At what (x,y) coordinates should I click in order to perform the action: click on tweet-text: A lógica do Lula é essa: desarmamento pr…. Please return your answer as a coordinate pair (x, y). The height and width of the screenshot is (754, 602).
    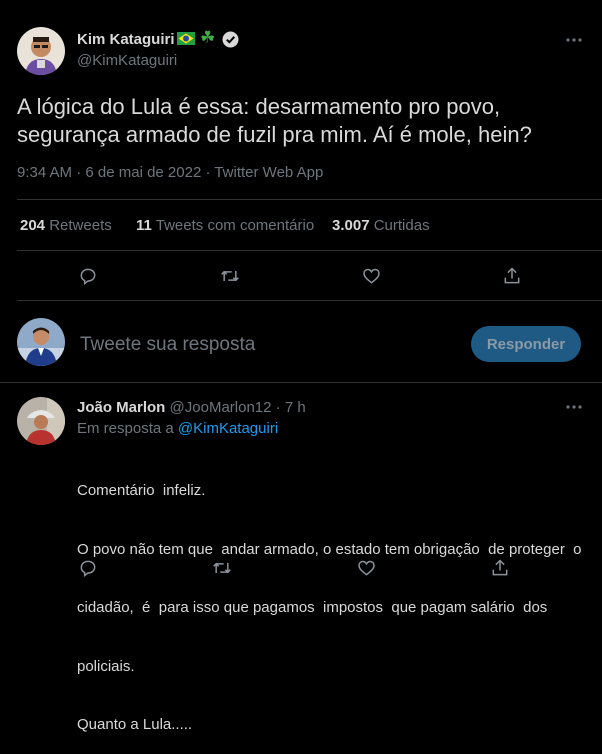
    Looking at the image, I should click on (274, 120).